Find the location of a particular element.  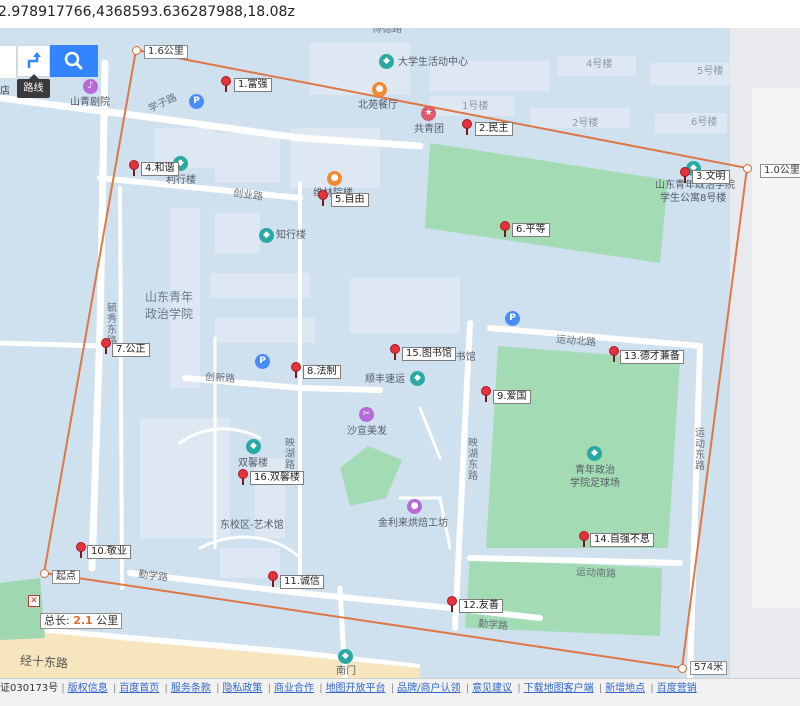

route-total-length: 总长: 2.1 公里 is located at coordinates (81, 621).